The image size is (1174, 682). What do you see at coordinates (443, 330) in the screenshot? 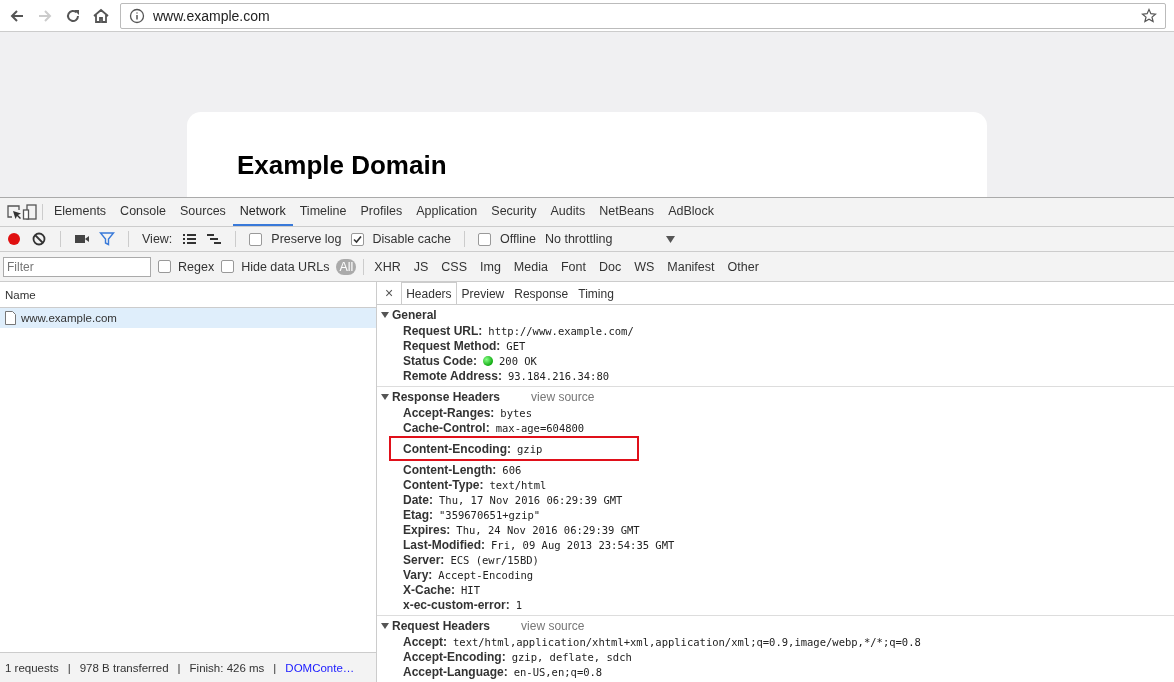
I see `header-name: Request URL:` at bounding box center [443, 330].